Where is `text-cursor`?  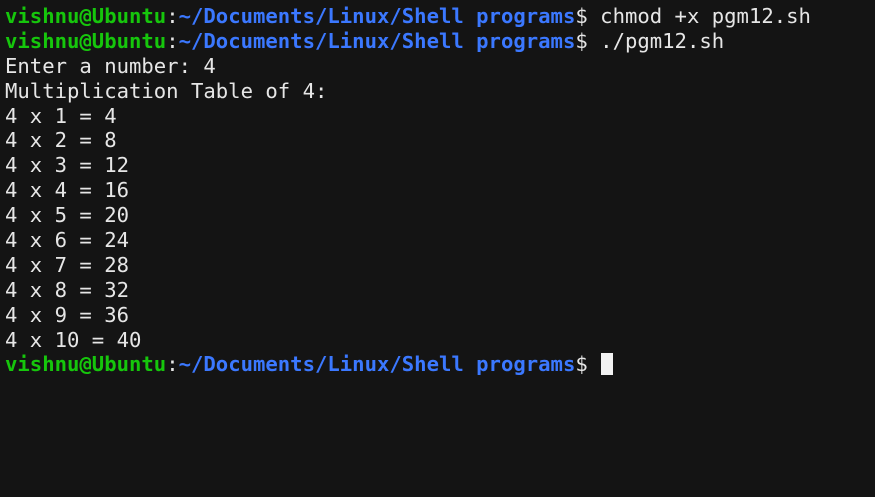
text-cursor is located at coordinates (607, 364).